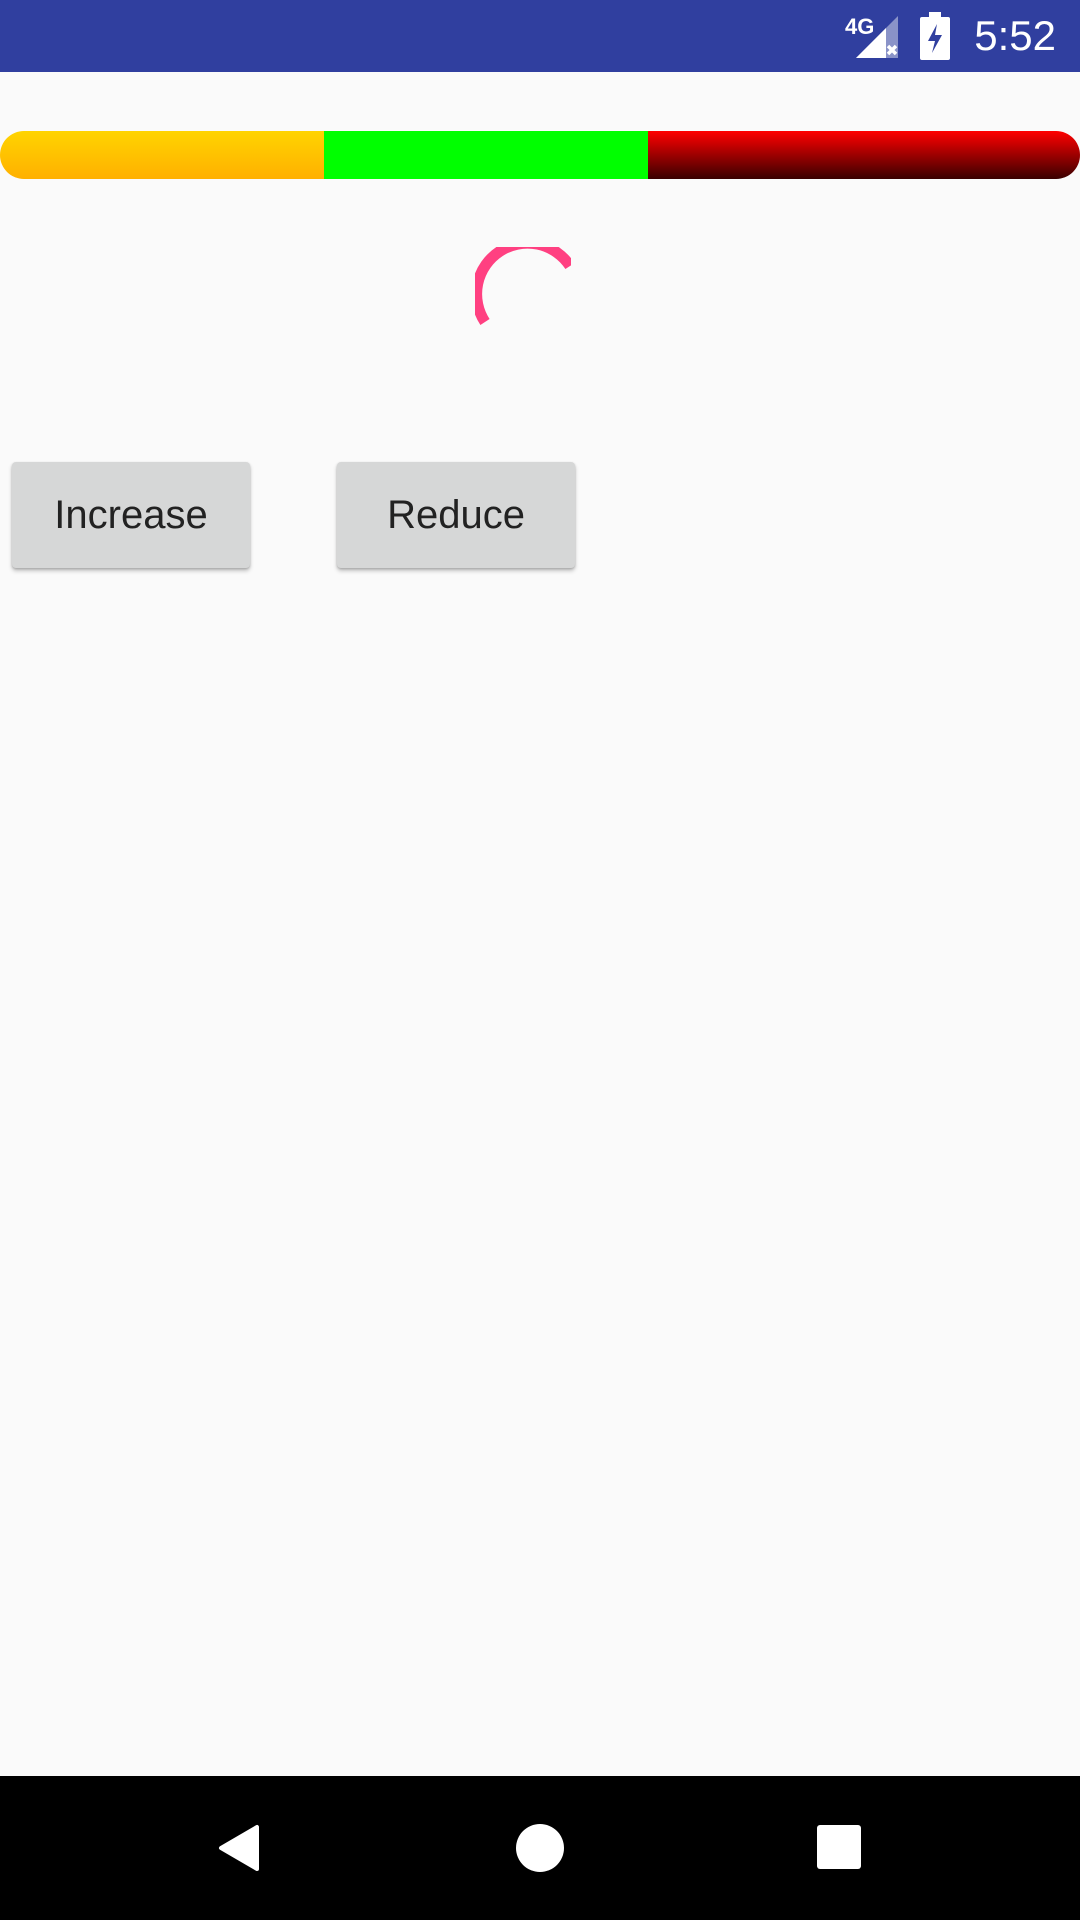 This screenshot has width=1080, height=1920. I want to click on signal-icon, so click(877, 37).